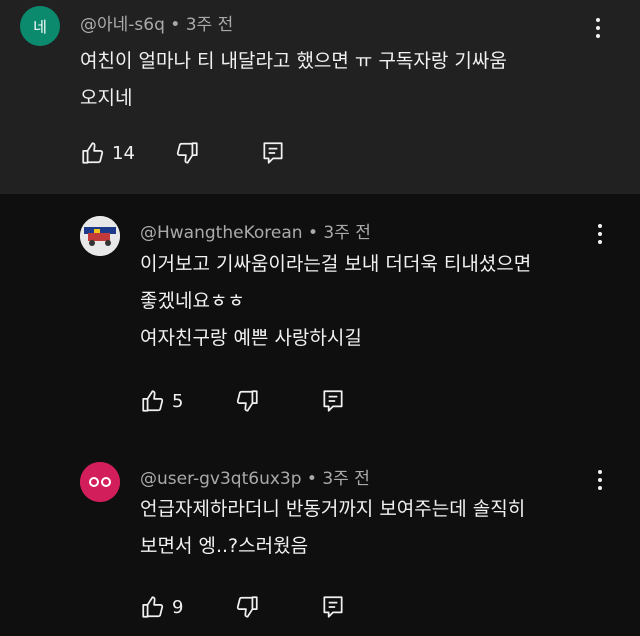 The height and width of the screenshot is (636, 640). I want to click on comment-line: 좋겠네요ㅎㅎ, so click(192, 301).